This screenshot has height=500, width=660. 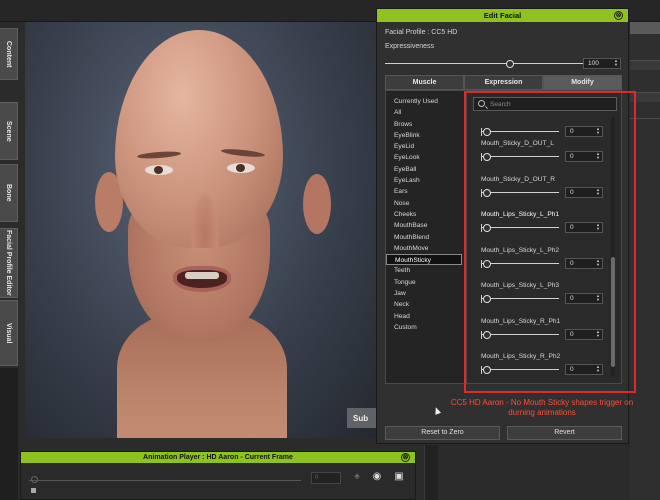 What do you see at coordinates (425, 293) in the screenshot?
I see `category-item: Jaw` at bounding box center [425, 293].